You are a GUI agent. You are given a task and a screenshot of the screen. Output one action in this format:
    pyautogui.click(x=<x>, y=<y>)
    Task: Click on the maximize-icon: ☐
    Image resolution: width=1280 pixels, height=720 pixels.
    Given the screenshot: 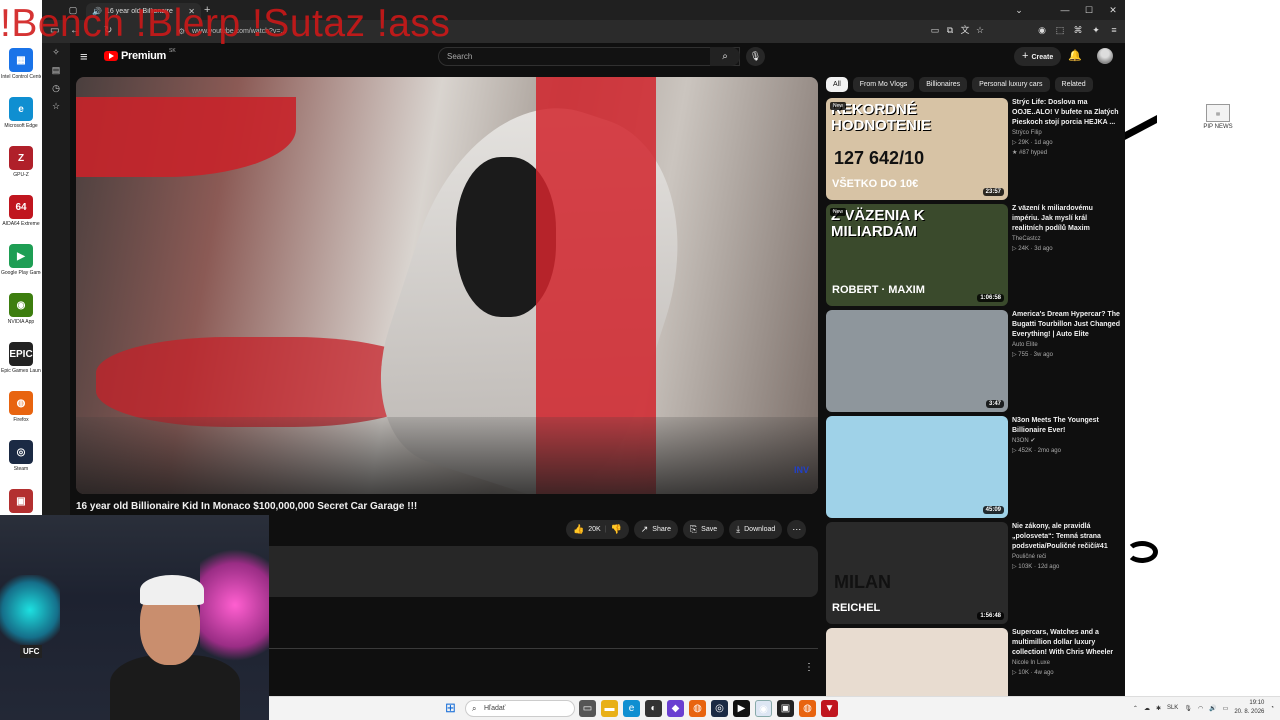 What is the action you would take?
    pyautogui.click(x=1089, y=10)
    